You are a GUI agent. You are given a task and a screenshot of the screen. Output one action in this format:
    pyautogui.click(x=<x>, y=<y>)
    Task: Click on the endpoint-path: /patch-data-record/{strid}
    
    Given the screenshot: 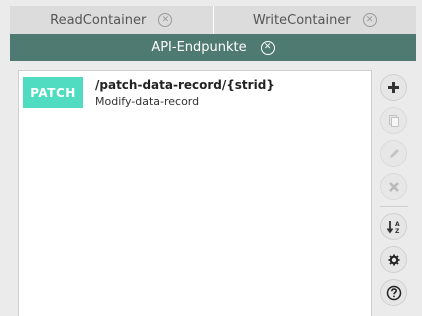 What is the action you would take?
    pyautogui.click(x=185, y=85)
    